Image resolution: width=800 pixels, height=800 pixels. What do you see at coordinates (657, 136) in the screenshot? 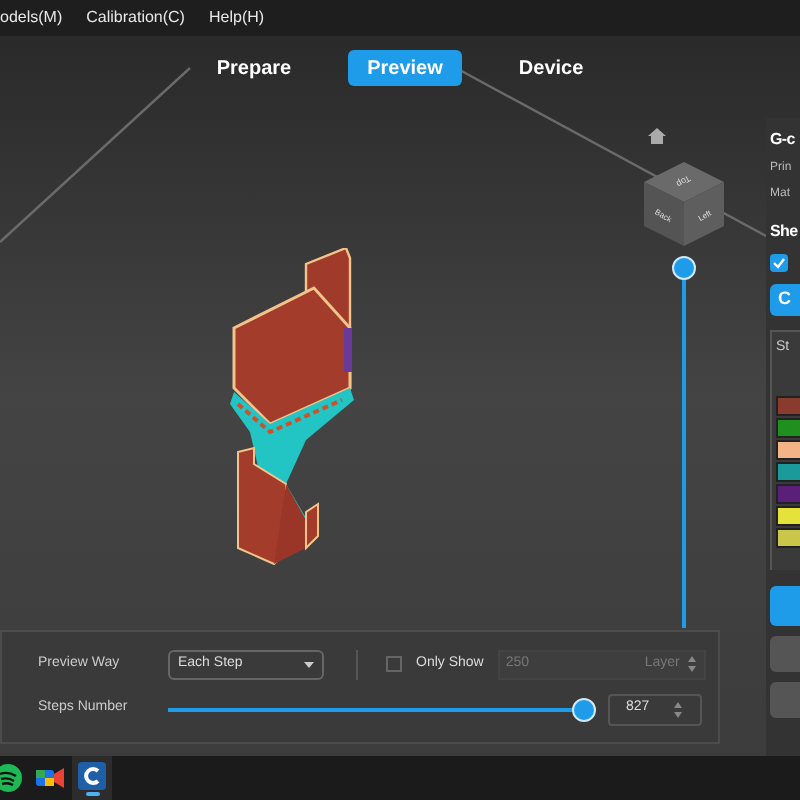
I see `home-icon` at bounding box center [657, 136].